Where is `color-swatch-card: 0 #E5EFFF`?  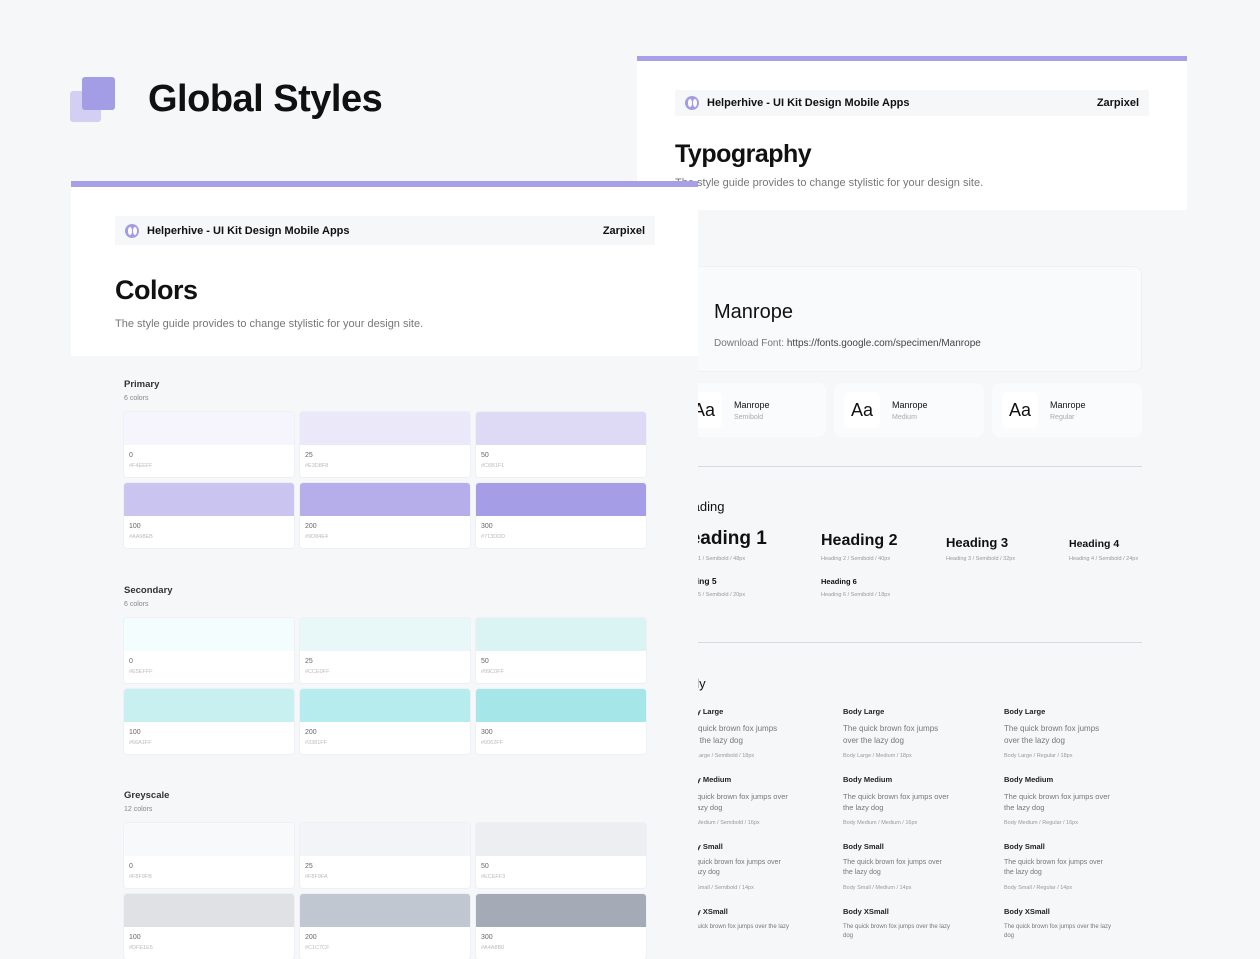 color-swatch-card: 0 #E5EFFF is located at coordinates (209, 650).